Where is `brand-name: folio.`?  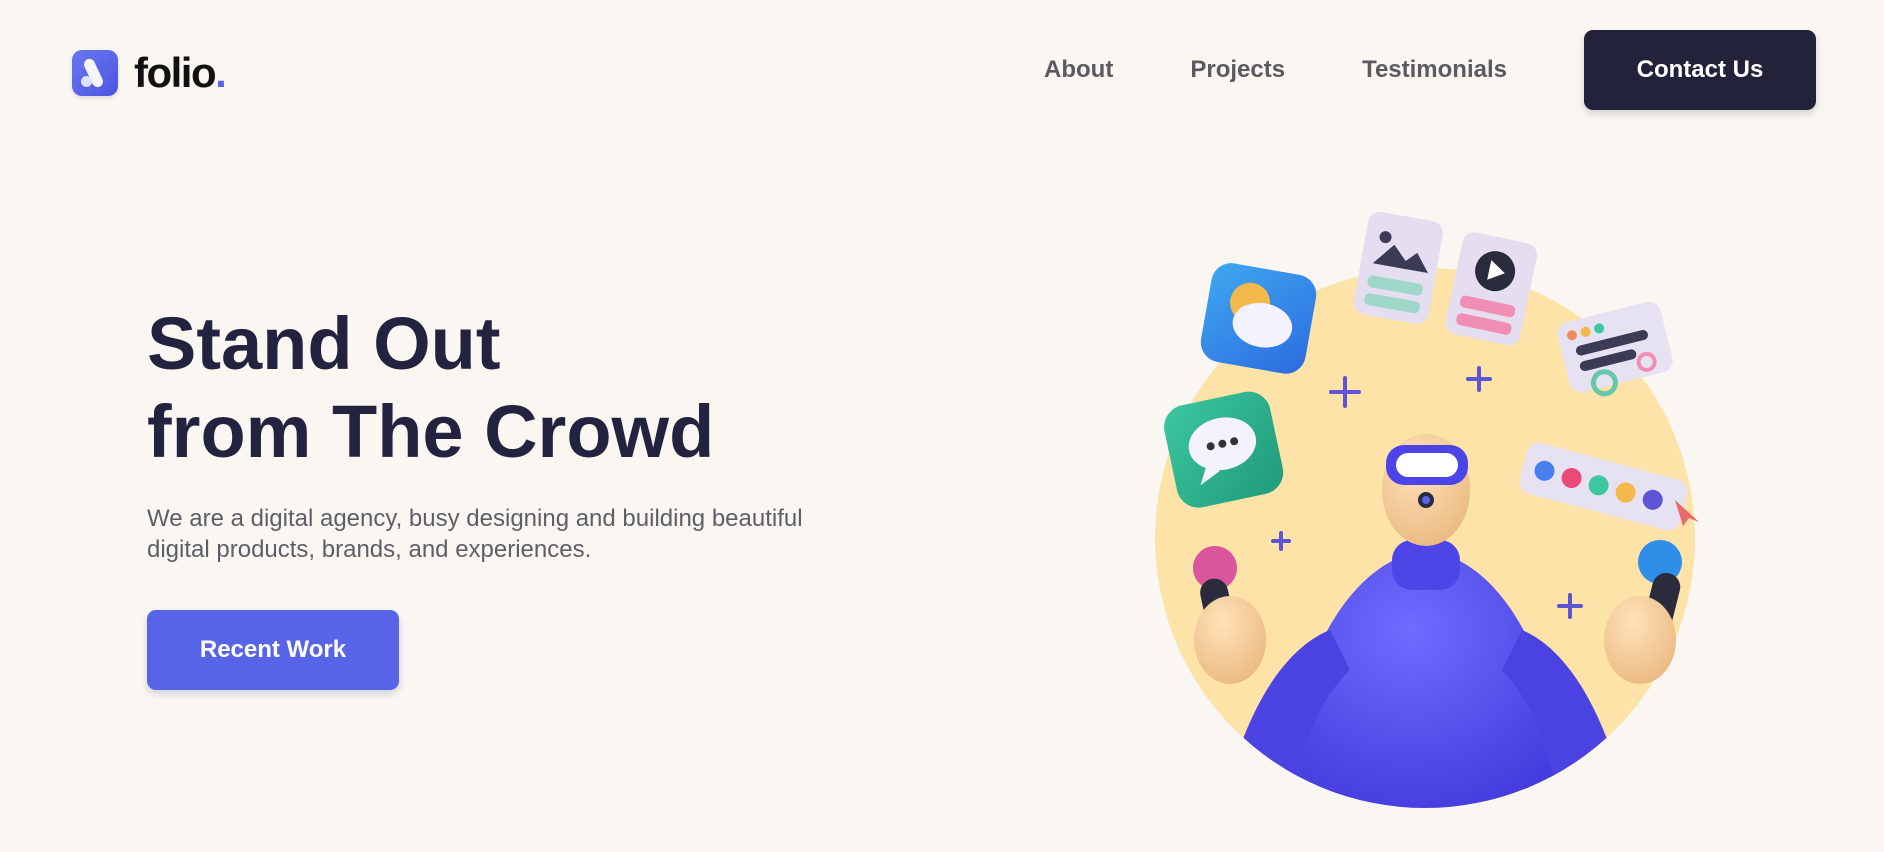 brand-name: folio. is located at coordinates (180, 72).